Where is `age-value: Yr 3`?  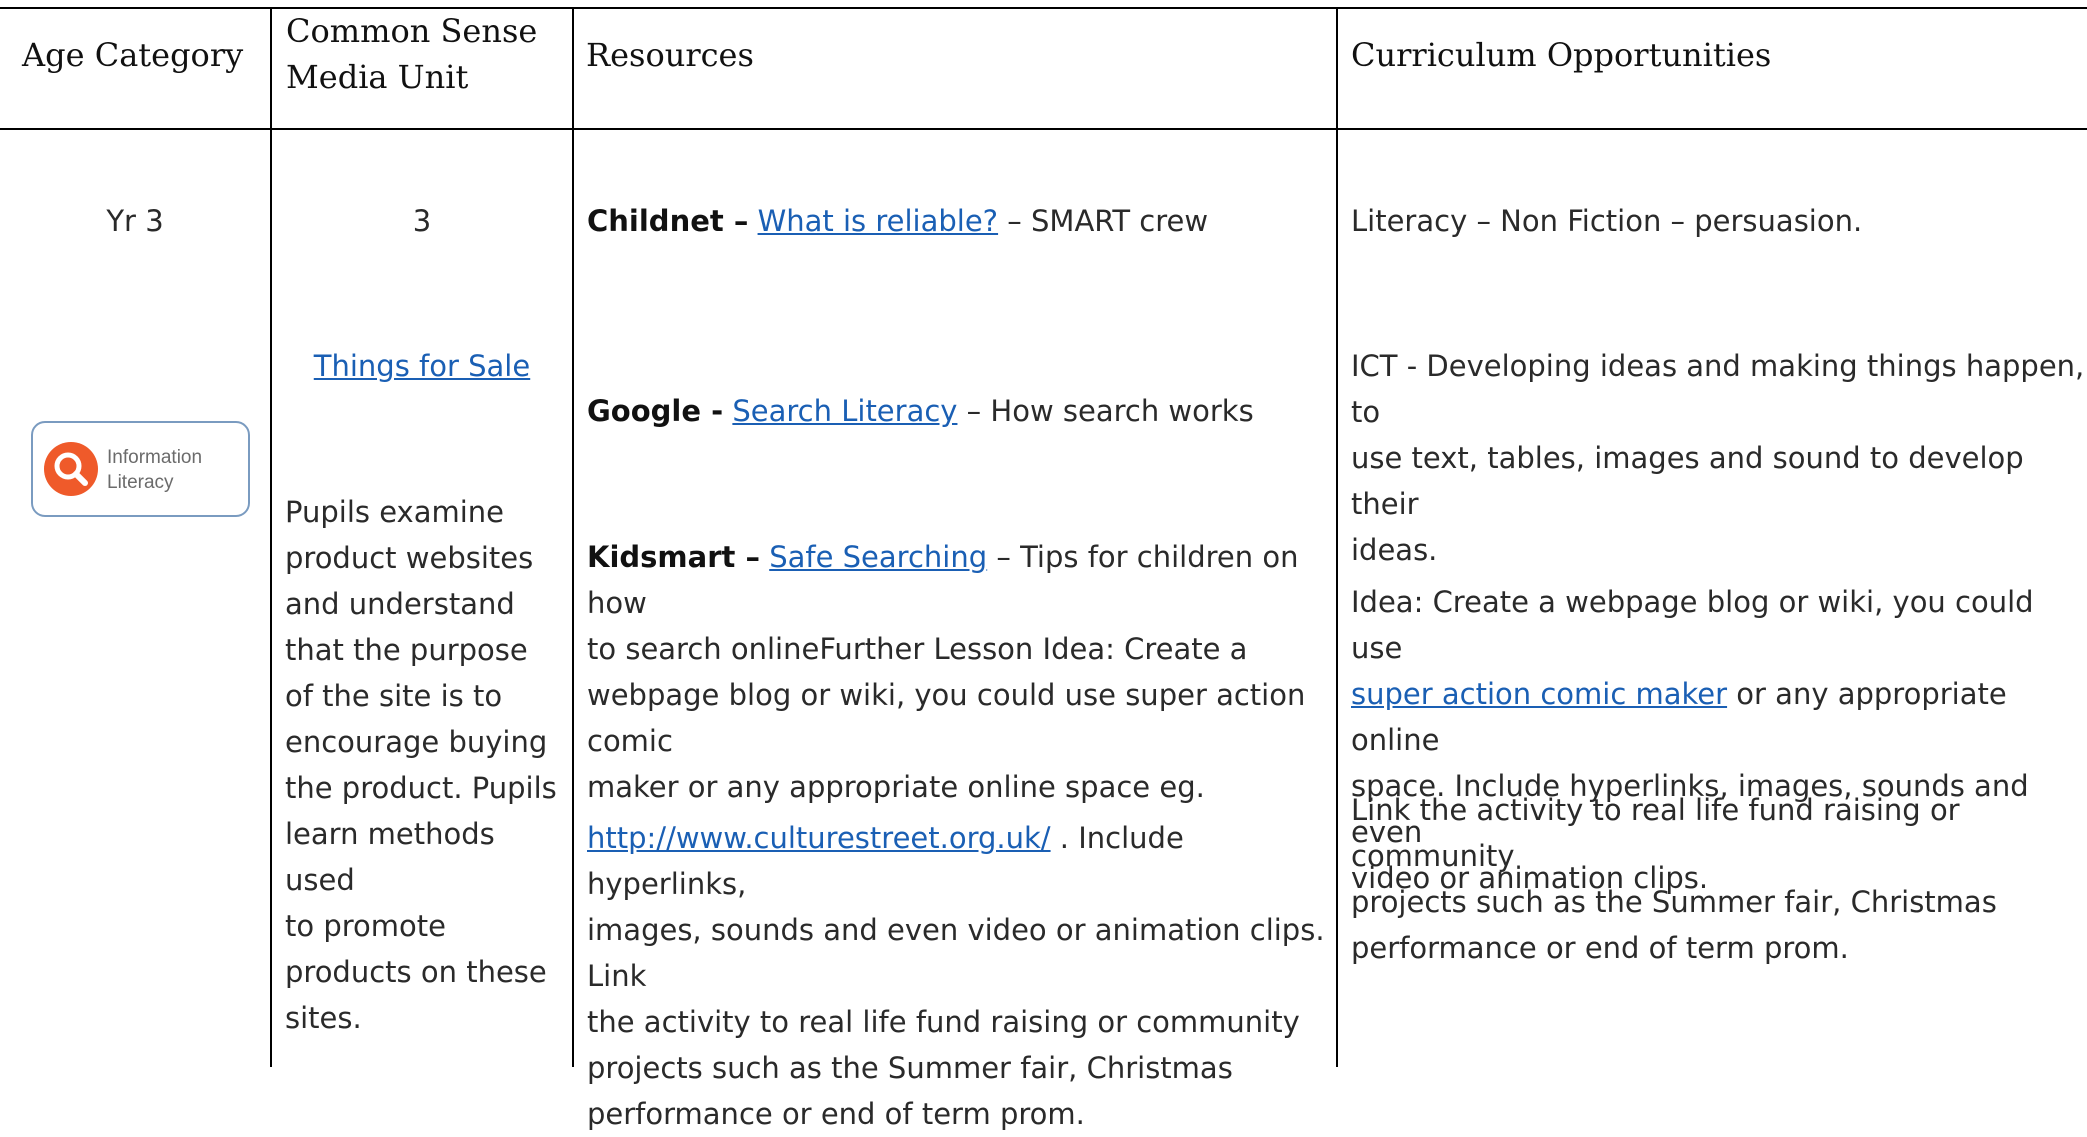
age-value: Yr 3 is located at coordinates (135, 221).